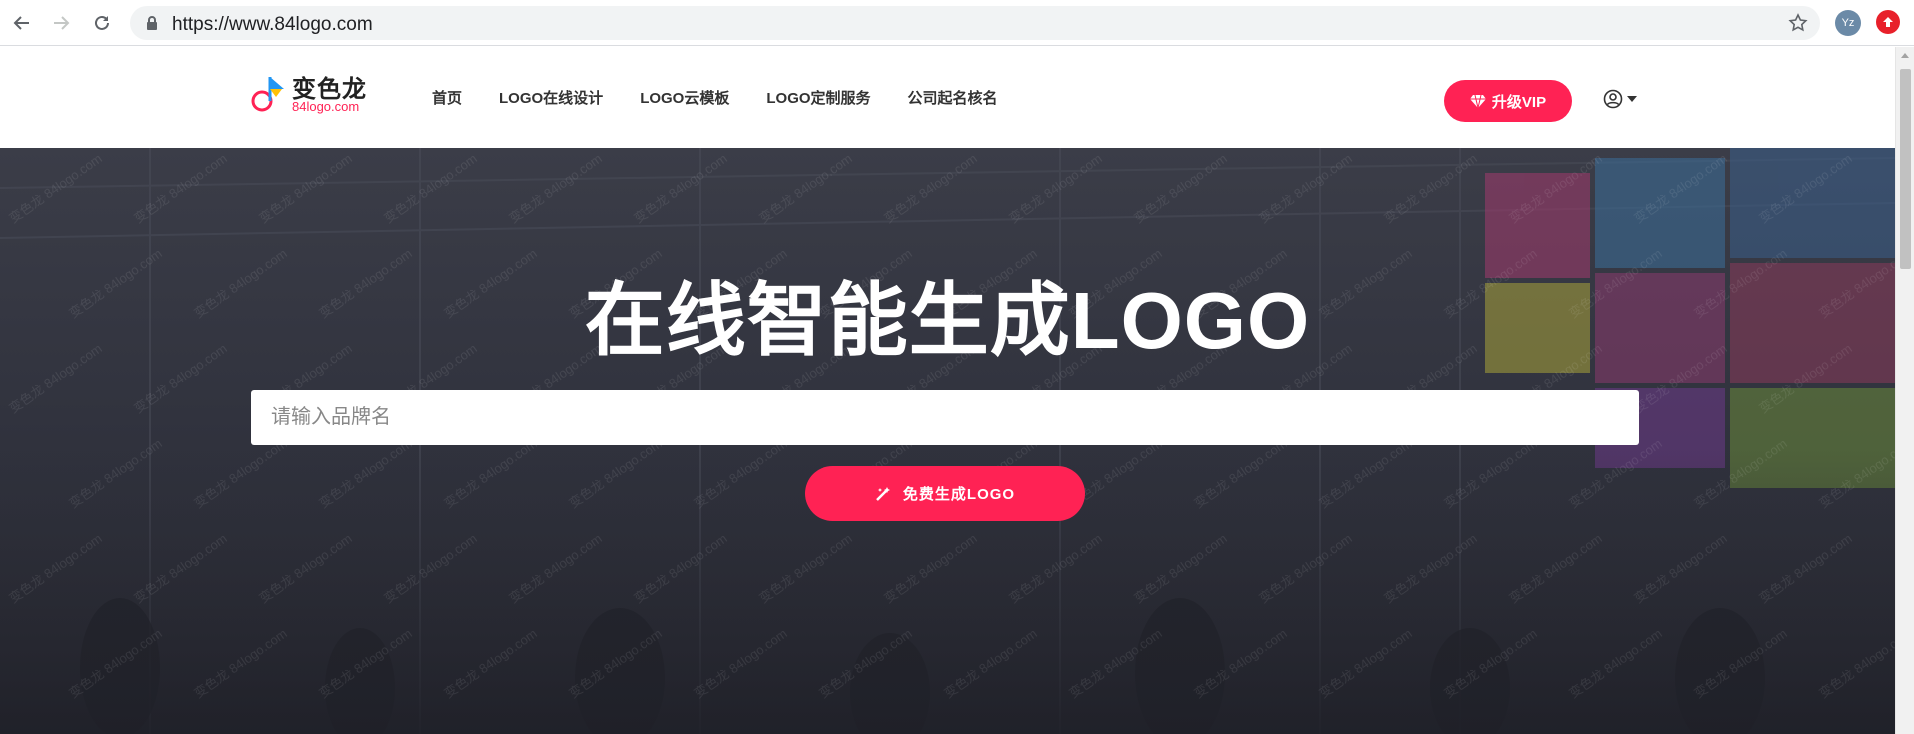 Image resolution: width=1914 pixels, height=734 pixels. What do you see at coordinates (1848, 23) in the screenshot?
I see `profile-avatar: Yz` at bounding box center [1848, 23].